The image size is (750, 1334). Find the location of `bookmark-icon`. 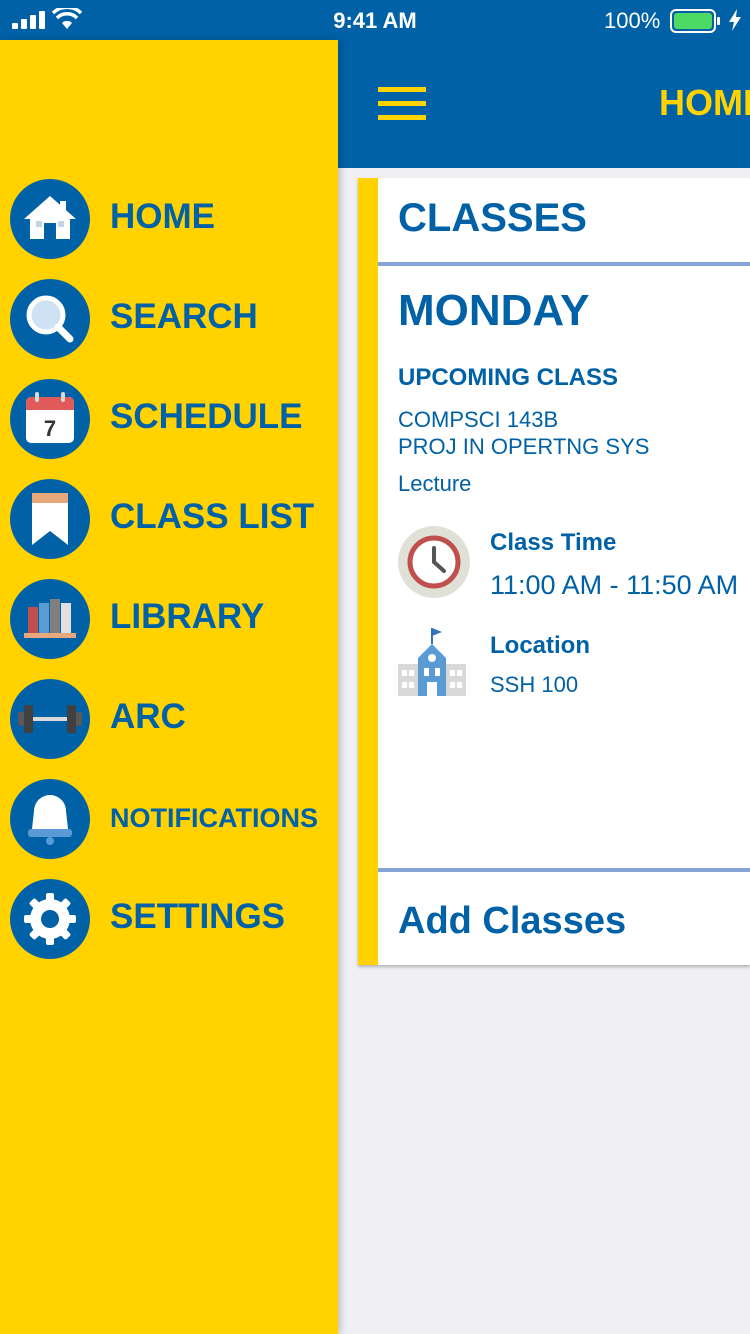

bookmark-icon is located at coordinates (50, 519).